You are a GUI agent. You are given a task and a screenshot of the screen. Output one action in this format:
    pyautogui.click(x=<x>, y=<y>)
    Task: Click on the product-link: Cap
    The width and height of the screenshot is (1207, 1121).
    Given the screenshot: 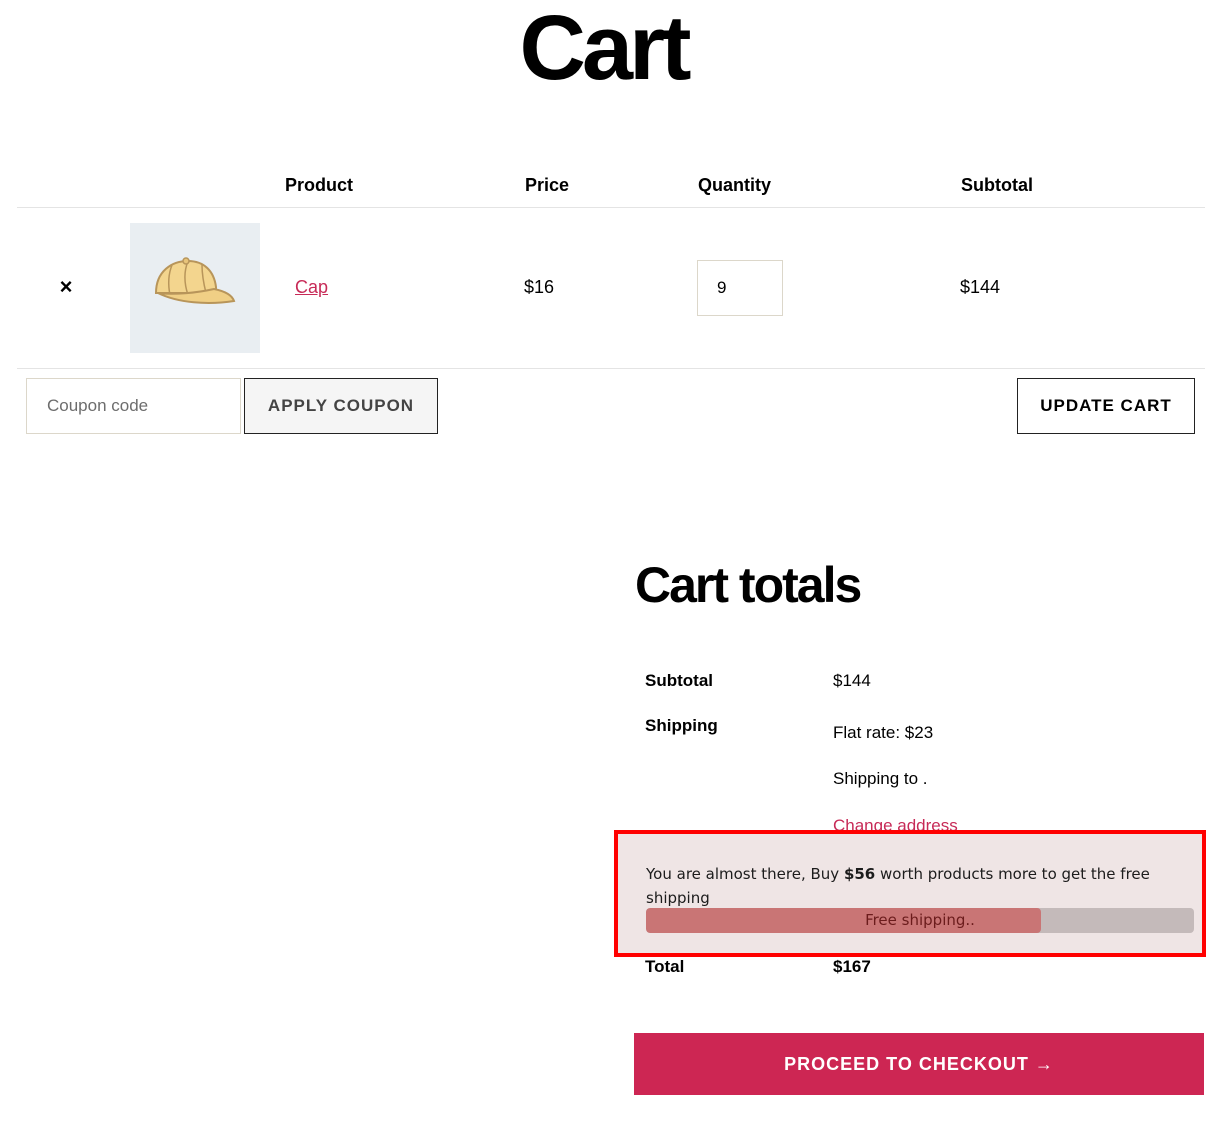 What is the action you would take?
    pyautogui.click(x=311, y=287)
    